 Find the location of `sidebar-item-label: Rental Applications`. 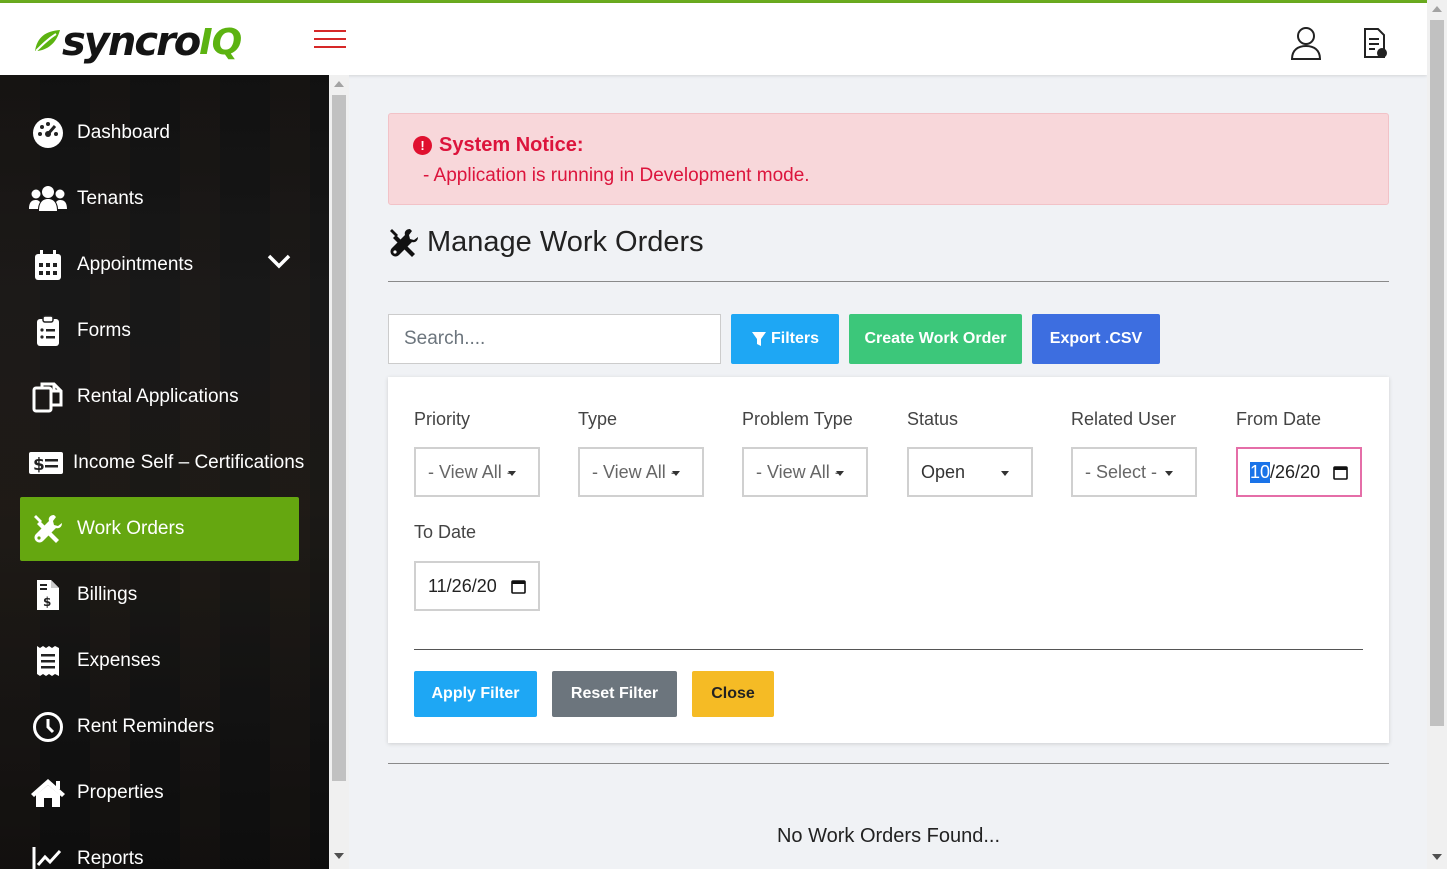

sidebar-item-label: Rental Applications is located at coordinates (158, 396).